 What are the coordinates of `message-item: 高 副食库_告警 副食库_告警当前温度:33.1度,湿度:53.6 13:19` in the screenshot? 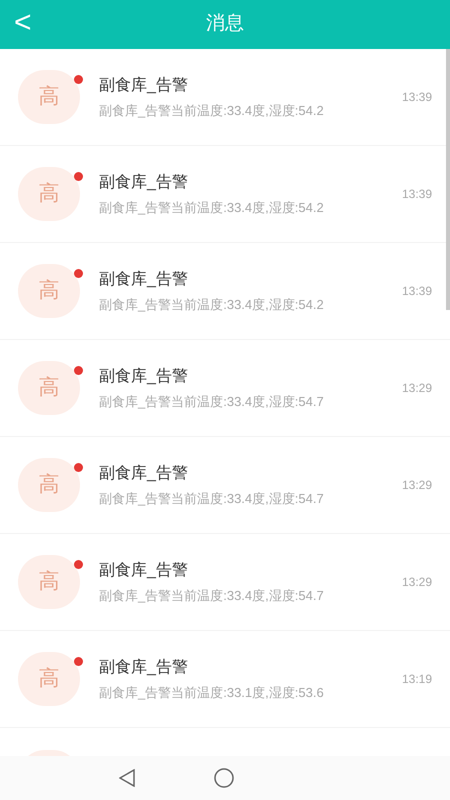 It's located at (225, 679).